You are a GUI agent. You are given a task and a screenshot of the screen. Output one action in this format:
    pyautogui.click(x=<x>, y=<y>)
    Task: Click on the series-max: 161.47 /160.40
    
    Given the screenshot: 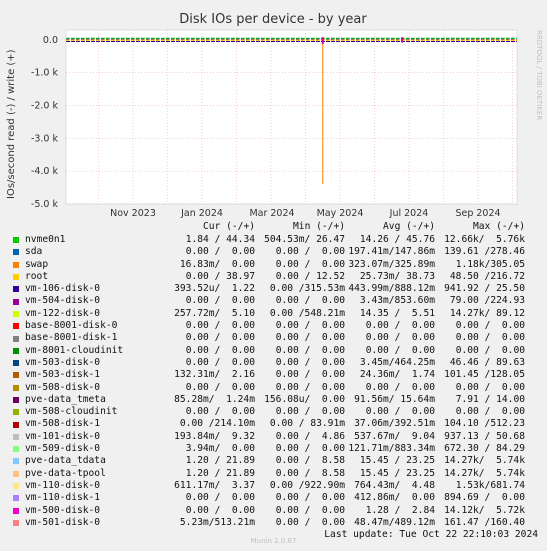 What is the action you would take?
    pyautogui.click(x=484, y=522)
    